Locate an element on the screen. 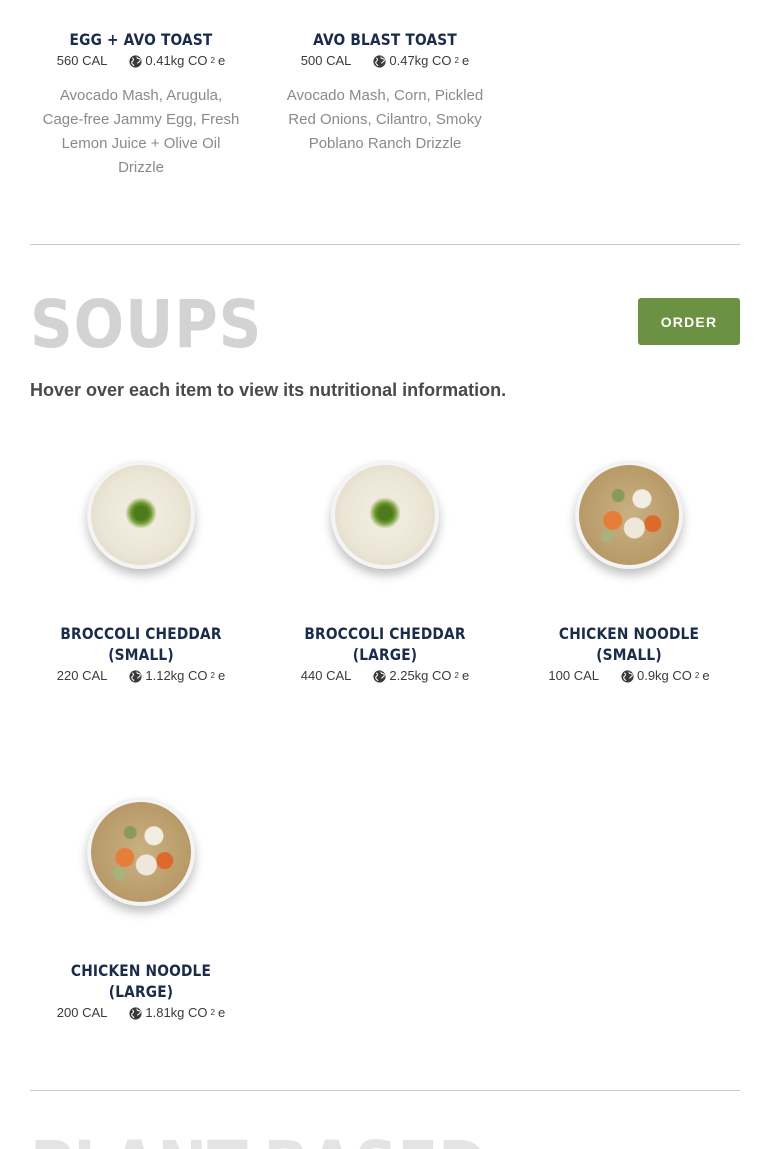 The image size is (770, 1149). item-meta: 220 CAL 1.12kg CO 2 e is located at coordinates (141, 676).